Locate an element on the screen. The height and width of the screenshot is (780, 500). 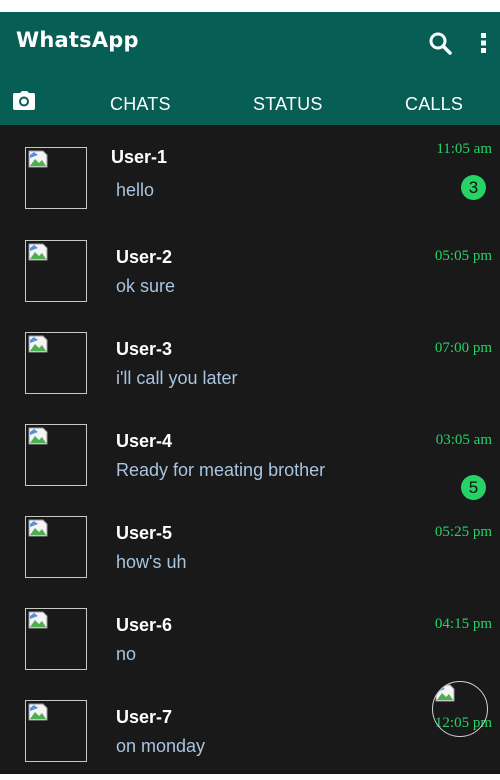
new-chat-fab is located at coordinates (460, 709).